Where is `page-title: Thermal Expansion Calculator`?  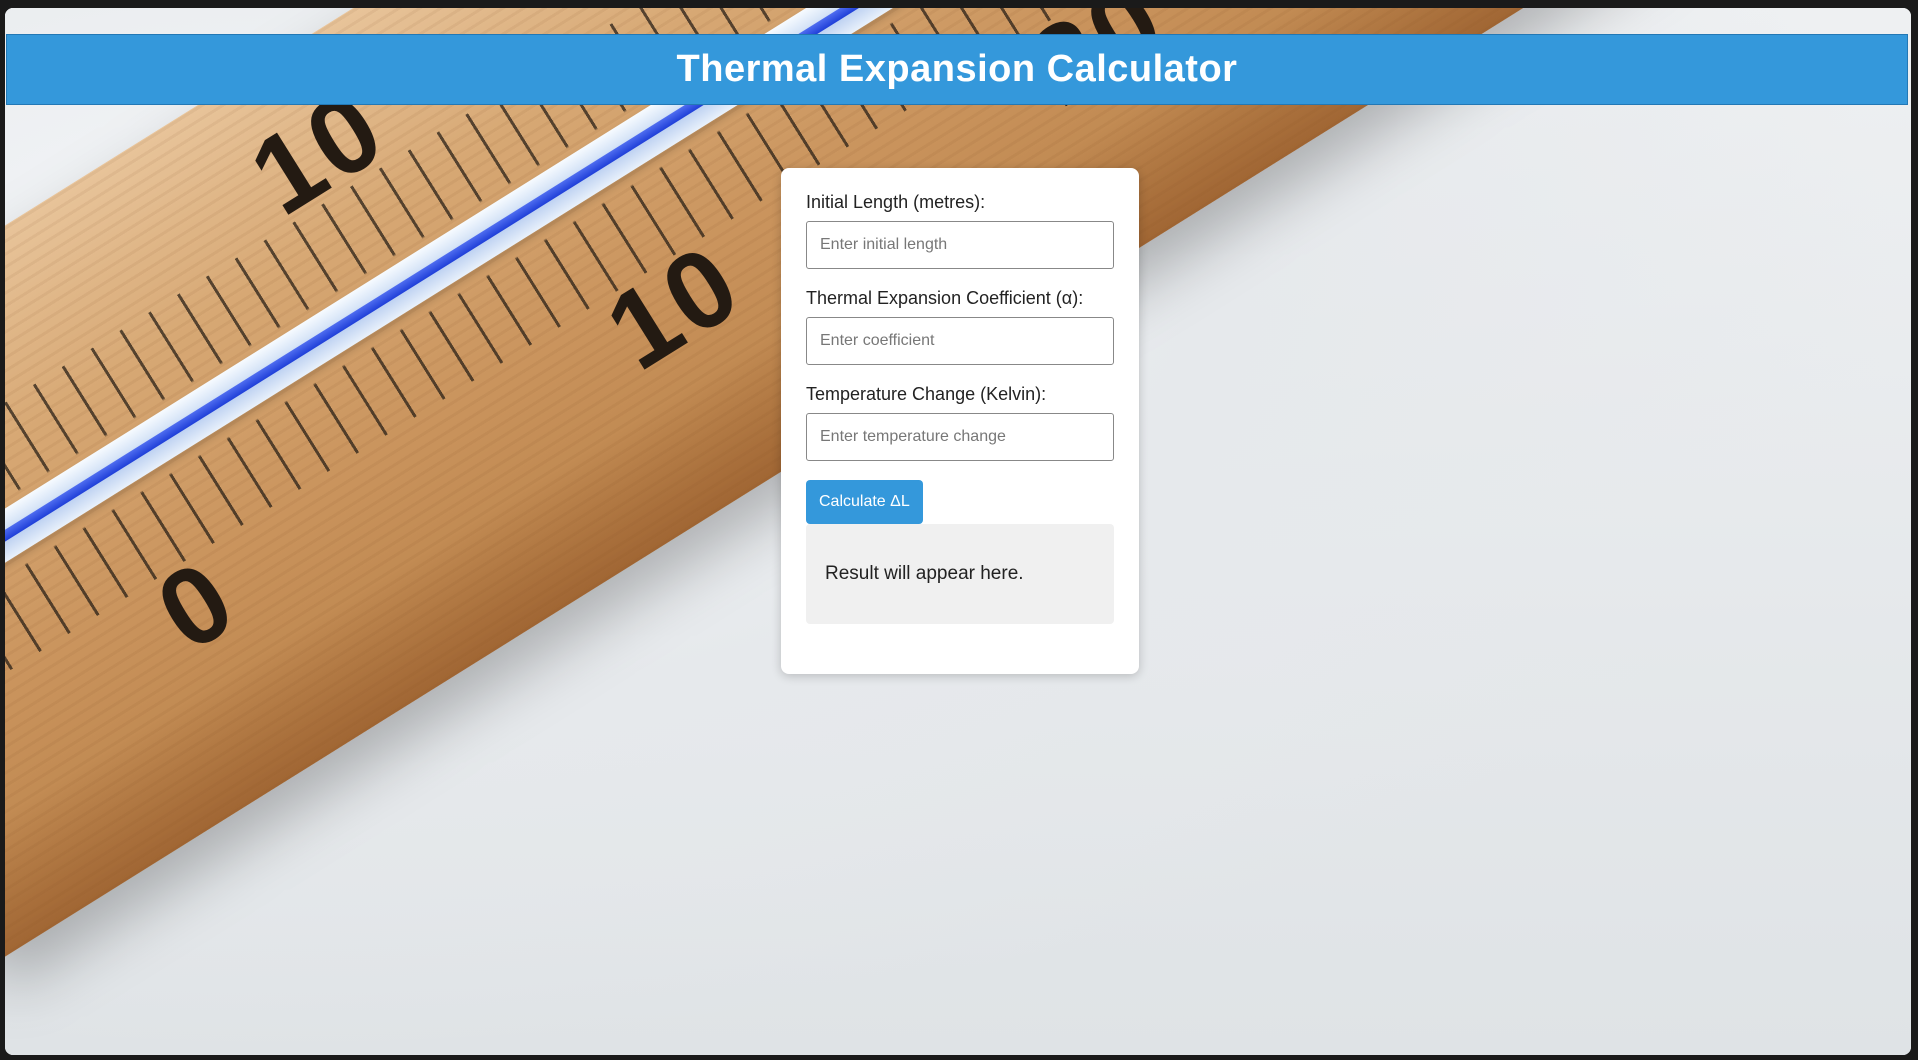
page-title: Thermal Expansion Calculator is located at coordinates (957, 69).